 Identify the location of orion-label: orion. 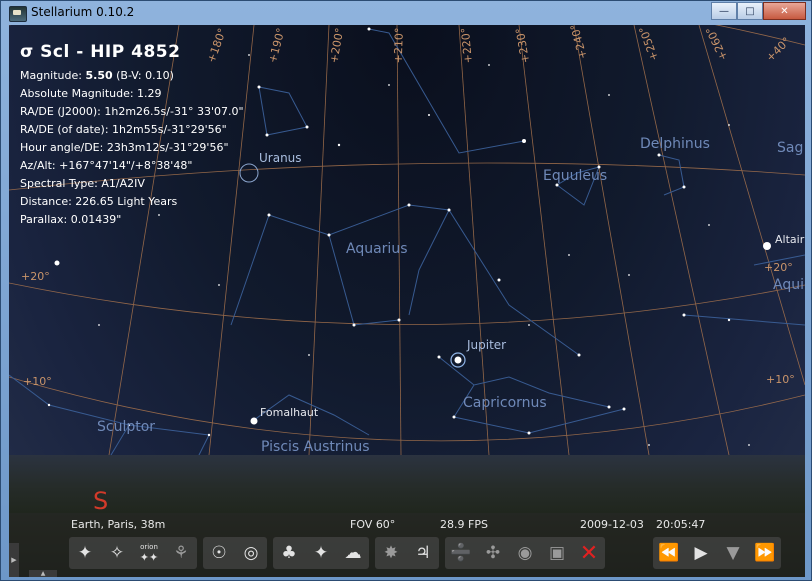
(149, 546).